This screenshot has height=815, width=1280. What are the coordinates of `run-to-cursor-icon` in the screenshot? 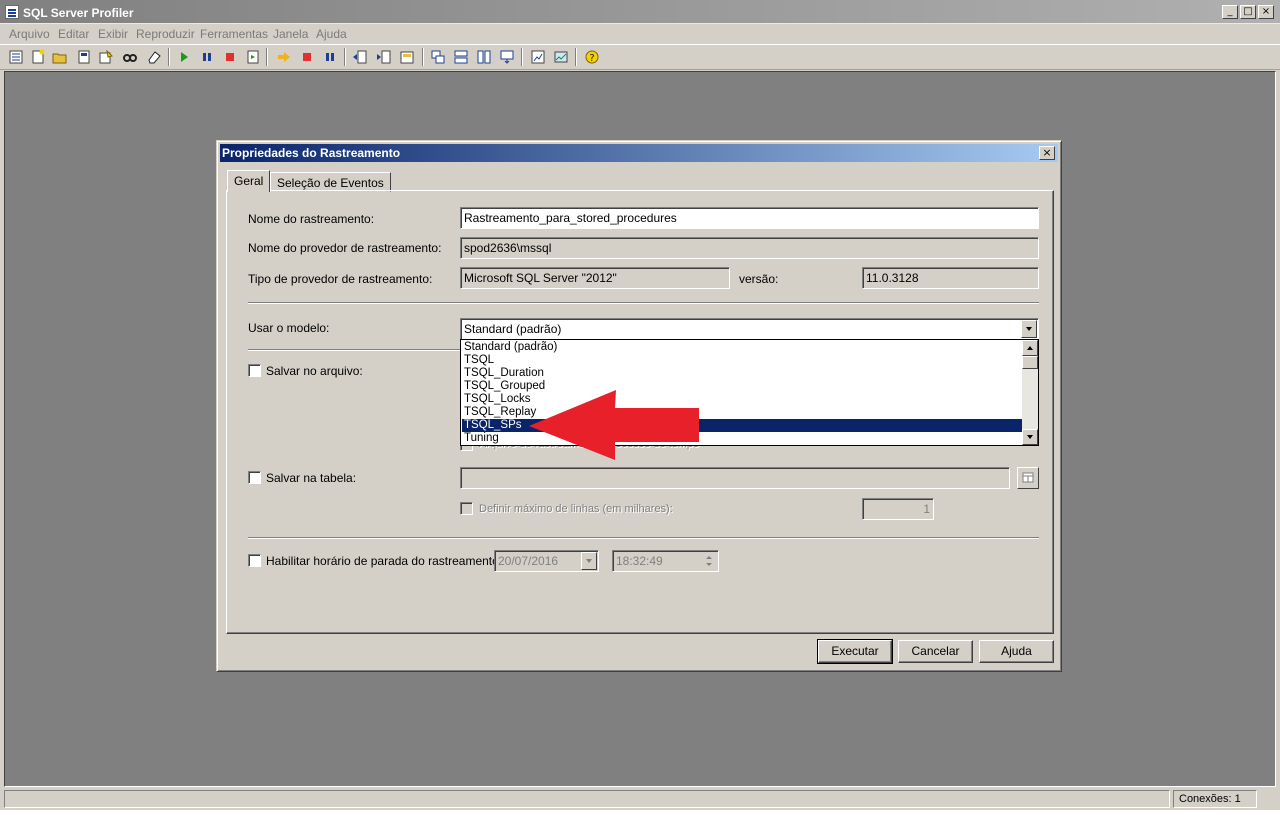 It's located at (284, 57).